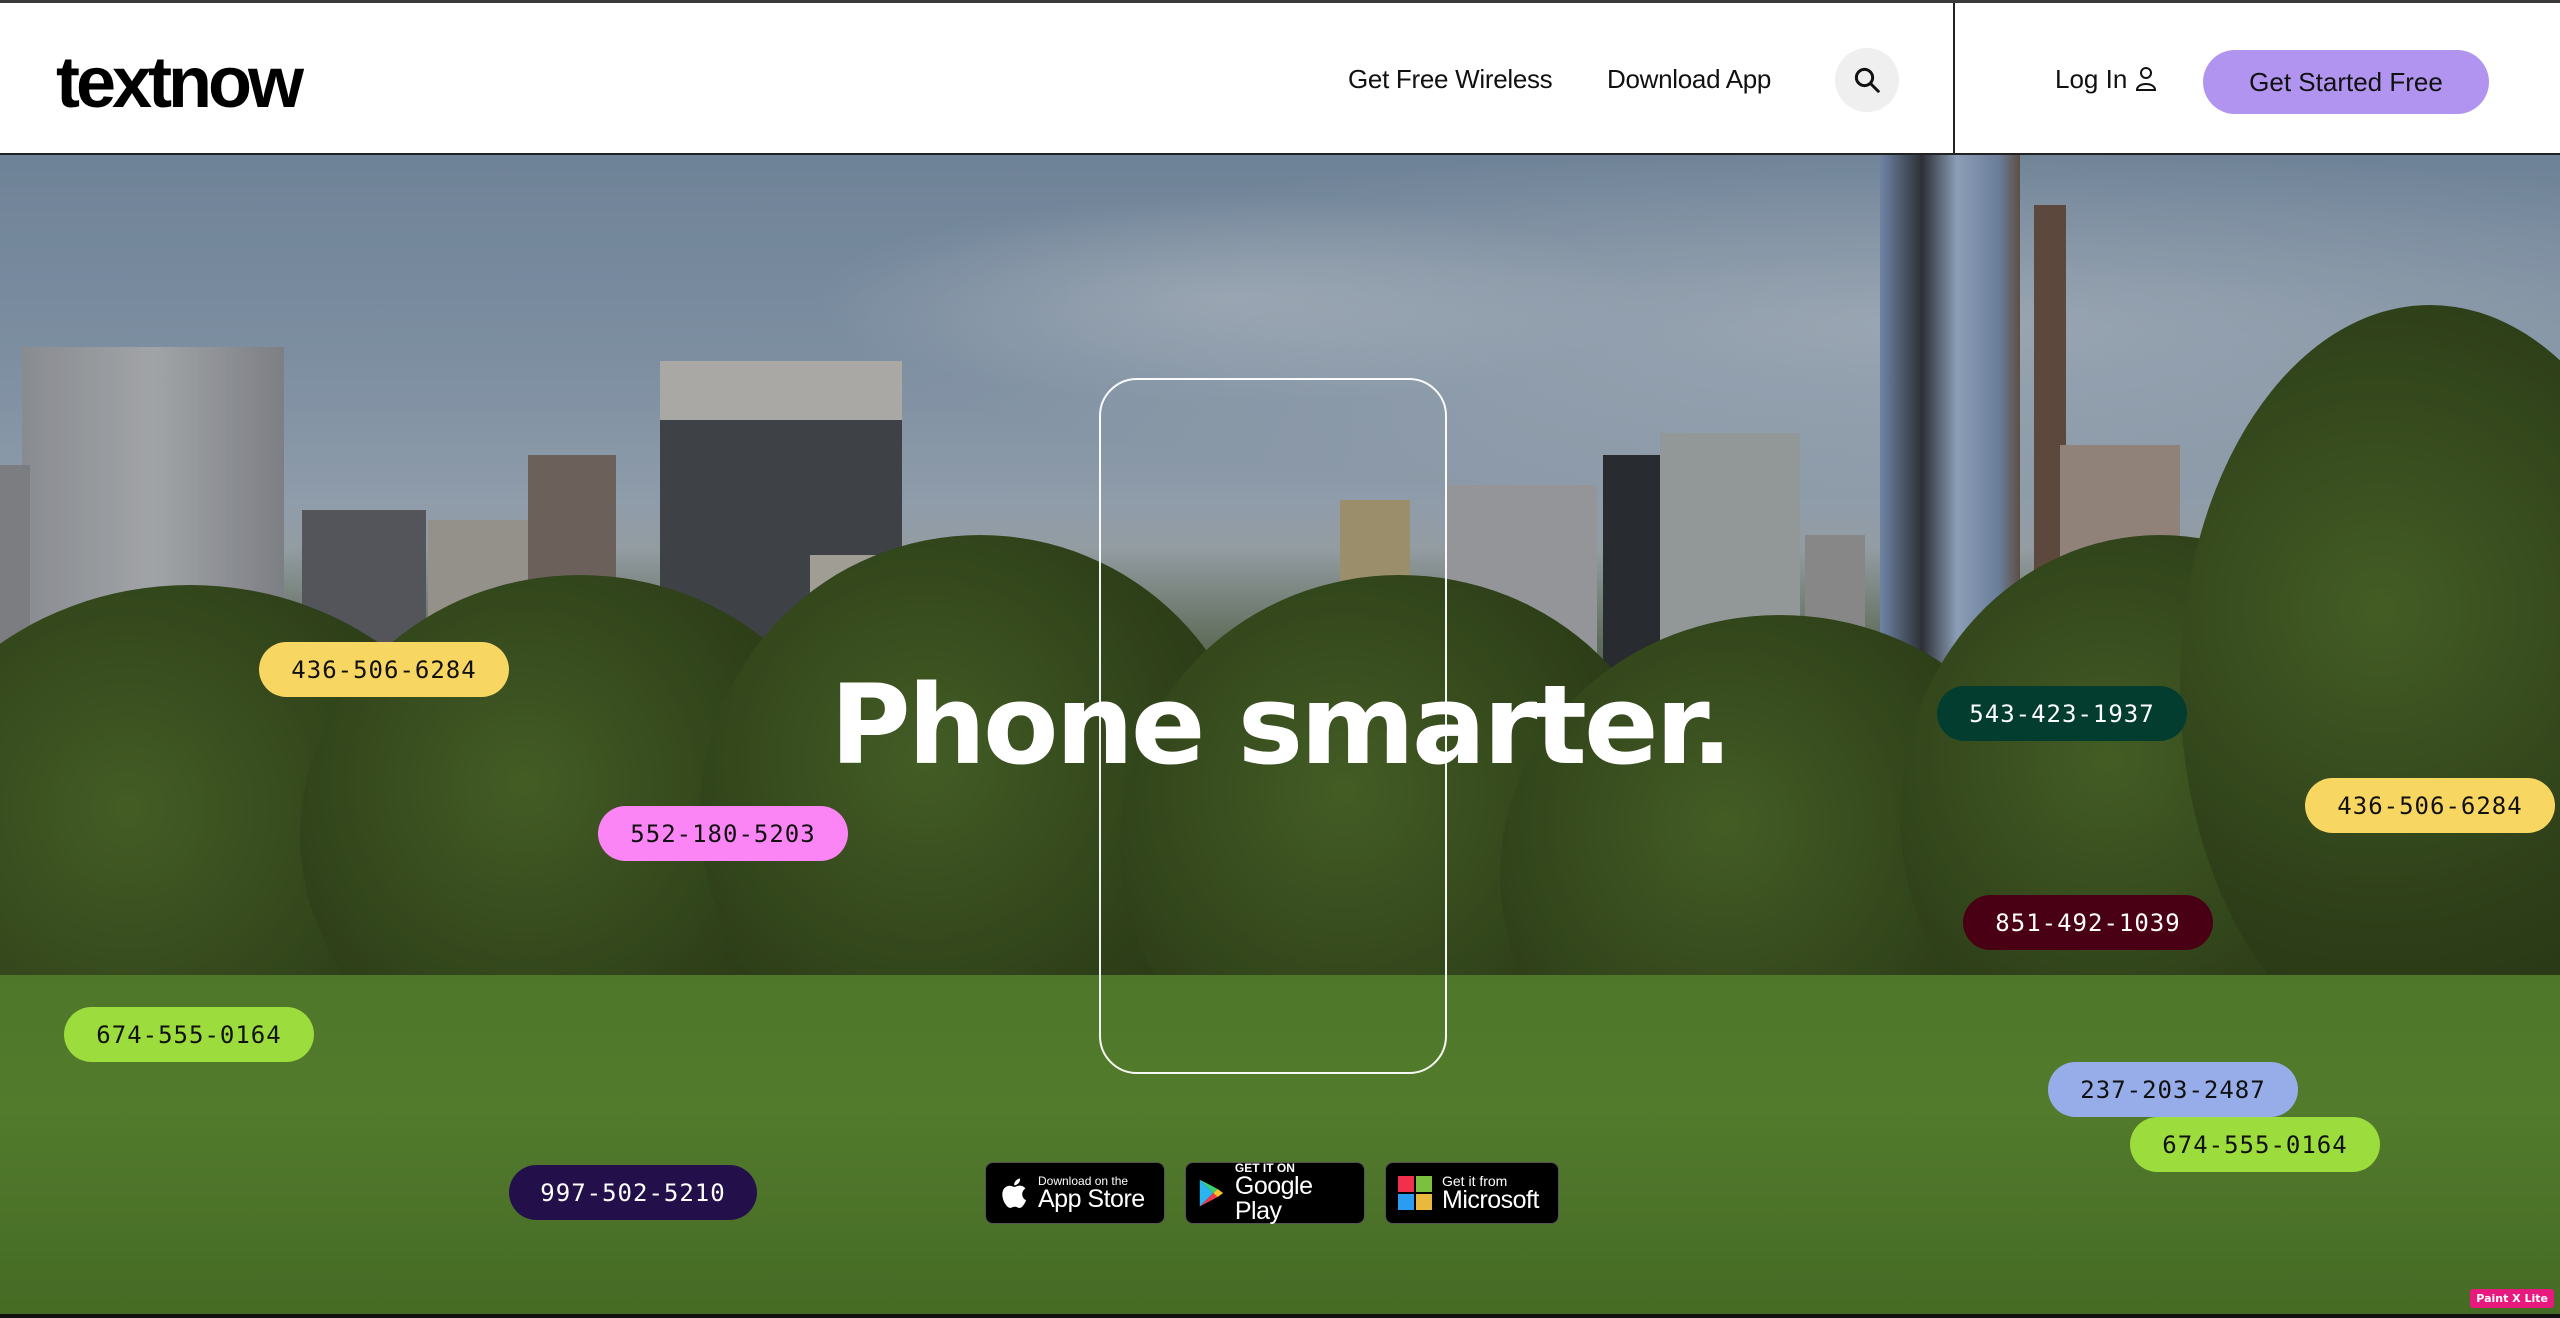 This screenshot has height=1318, width=2560. What do you see at coordinates (1273, 1198) in the screenshot?
I see `google-play-big-text: Google Play` at bounding box center [1273, 1198].